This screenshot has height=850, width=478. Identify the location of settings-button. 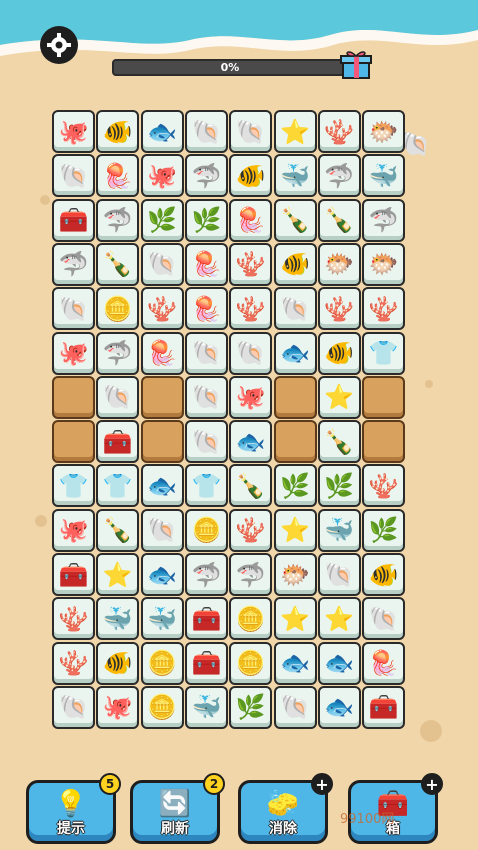
(59, 45).